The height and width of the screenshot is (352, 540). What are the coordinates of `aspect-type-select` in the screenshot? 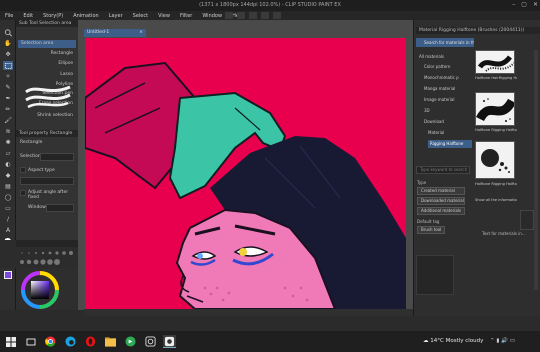 It's located at (47, 181).